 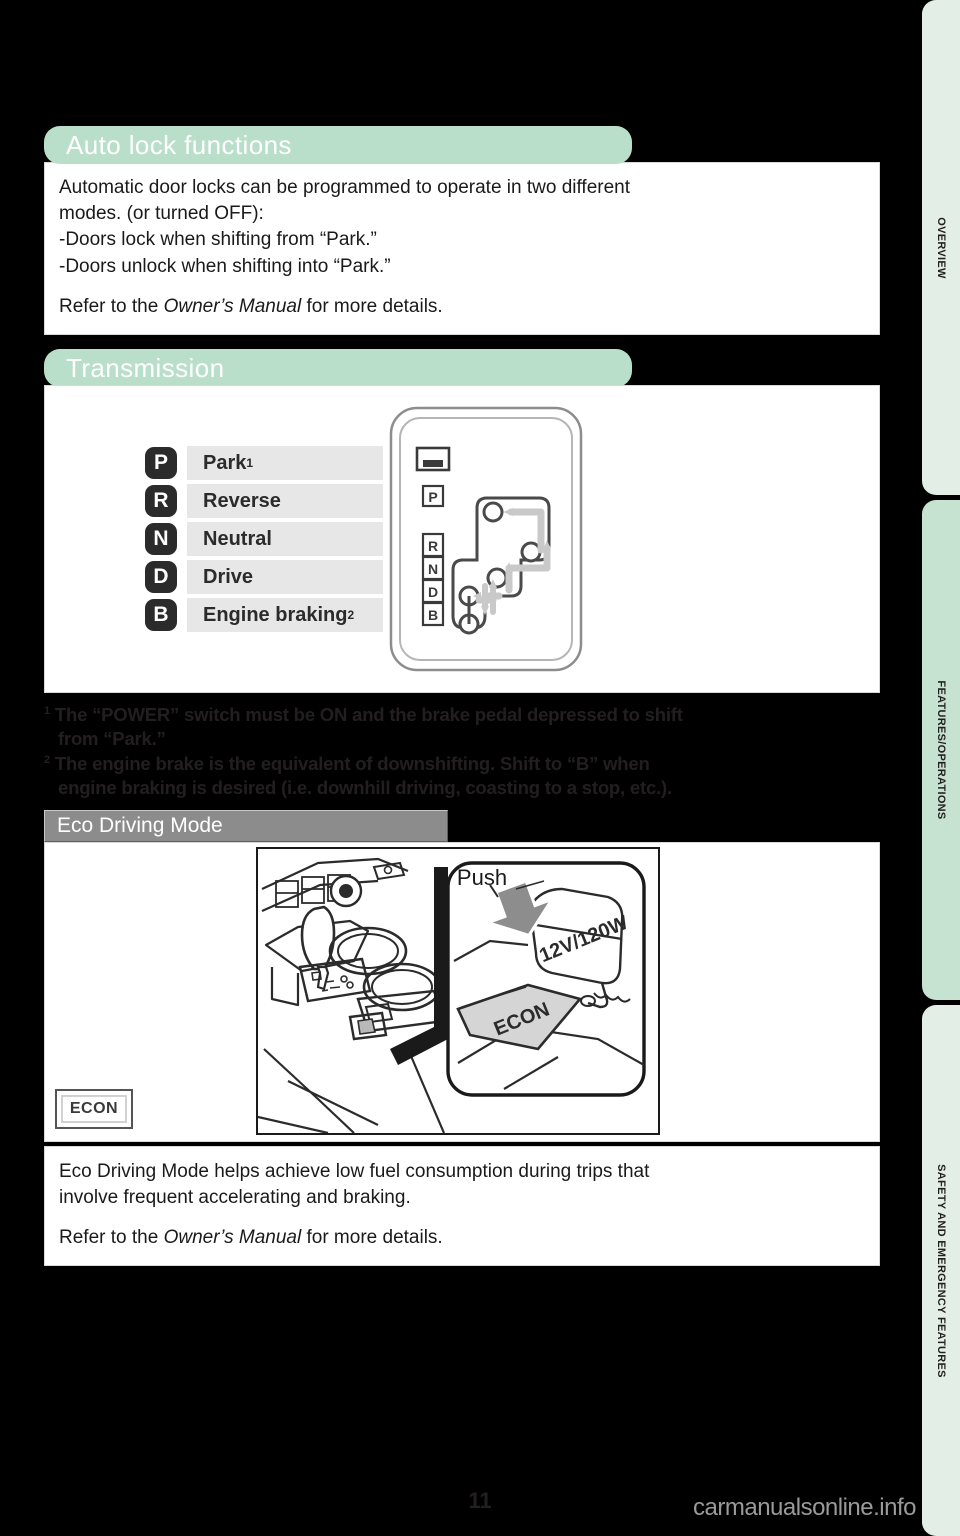 What do you see at coordinates (161, 501) in the screenshot?
I see `gear-badge-r: R` at bounding box center [161, 501].